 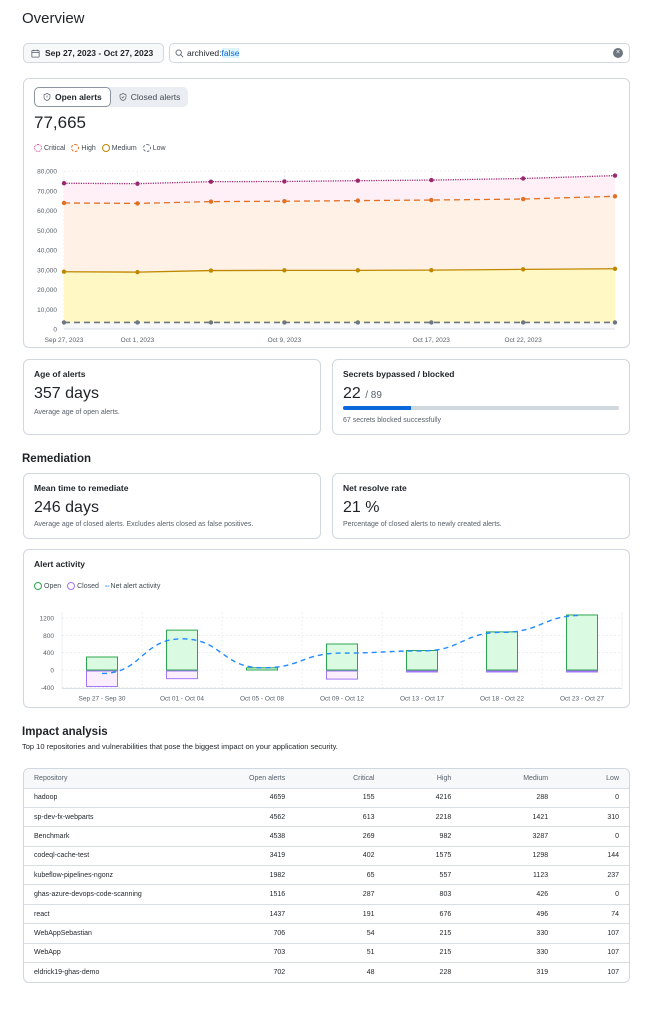 I want to click on y-tick-label: 1200, so click(x=47, y=619).